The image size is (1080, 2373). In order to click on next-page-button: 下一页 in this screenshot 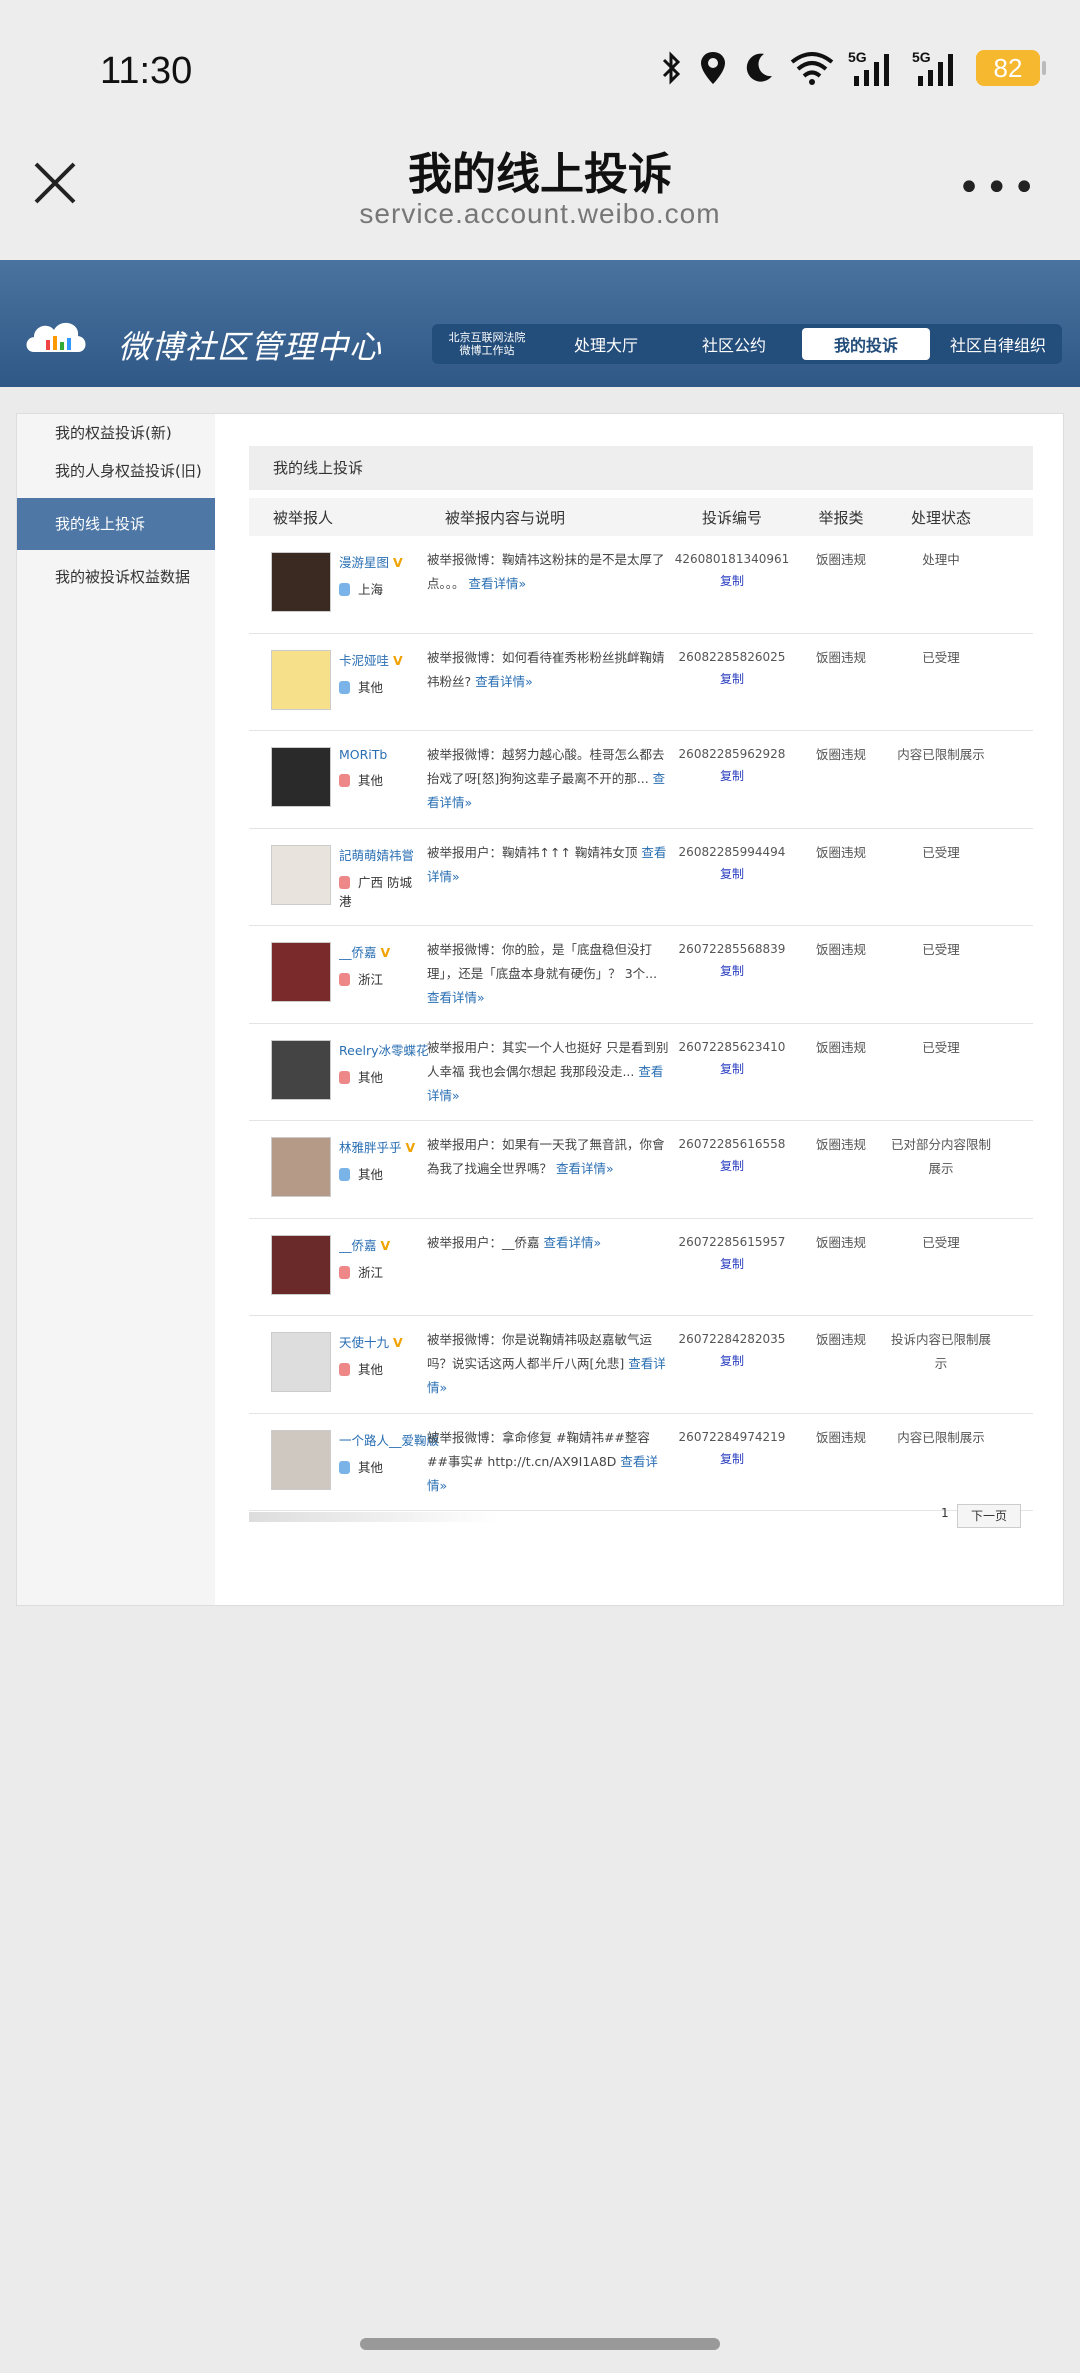, I will do `click(989, 1516)`.